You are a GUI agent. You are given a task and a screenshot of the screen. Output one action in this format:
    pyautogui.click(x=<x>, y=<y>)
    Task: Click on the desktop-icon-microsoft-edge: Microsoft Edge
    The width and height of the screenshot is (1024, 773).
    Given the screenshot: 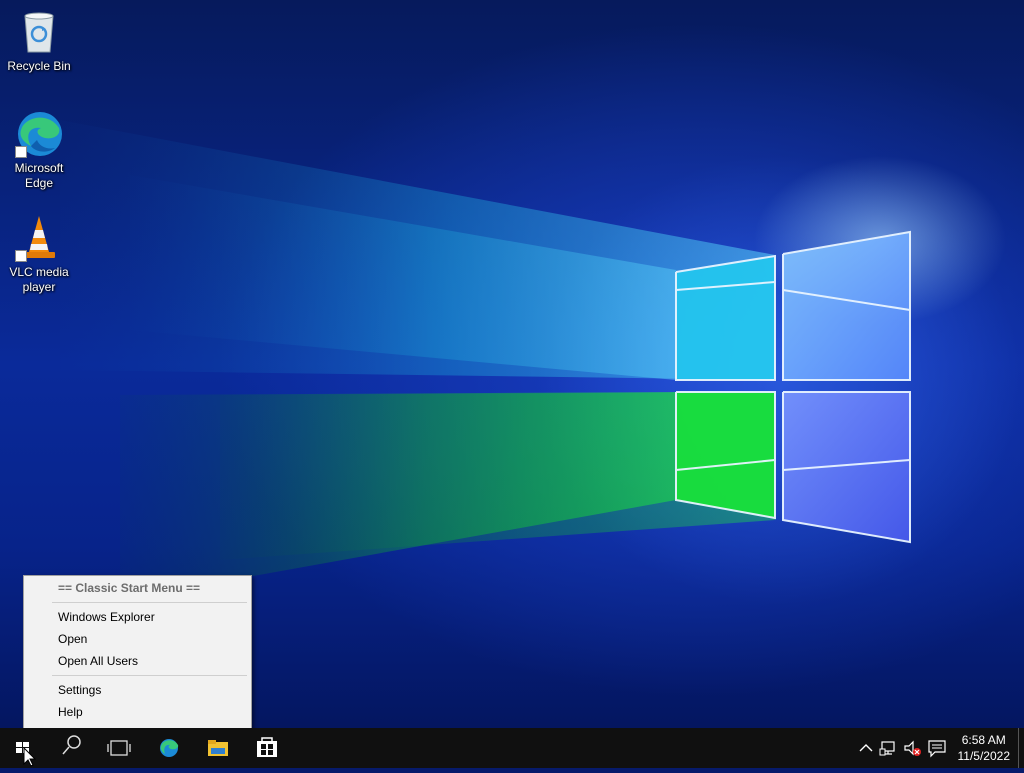 What is the action you would take?
    pyautogui.click(x=39, y=150)
    